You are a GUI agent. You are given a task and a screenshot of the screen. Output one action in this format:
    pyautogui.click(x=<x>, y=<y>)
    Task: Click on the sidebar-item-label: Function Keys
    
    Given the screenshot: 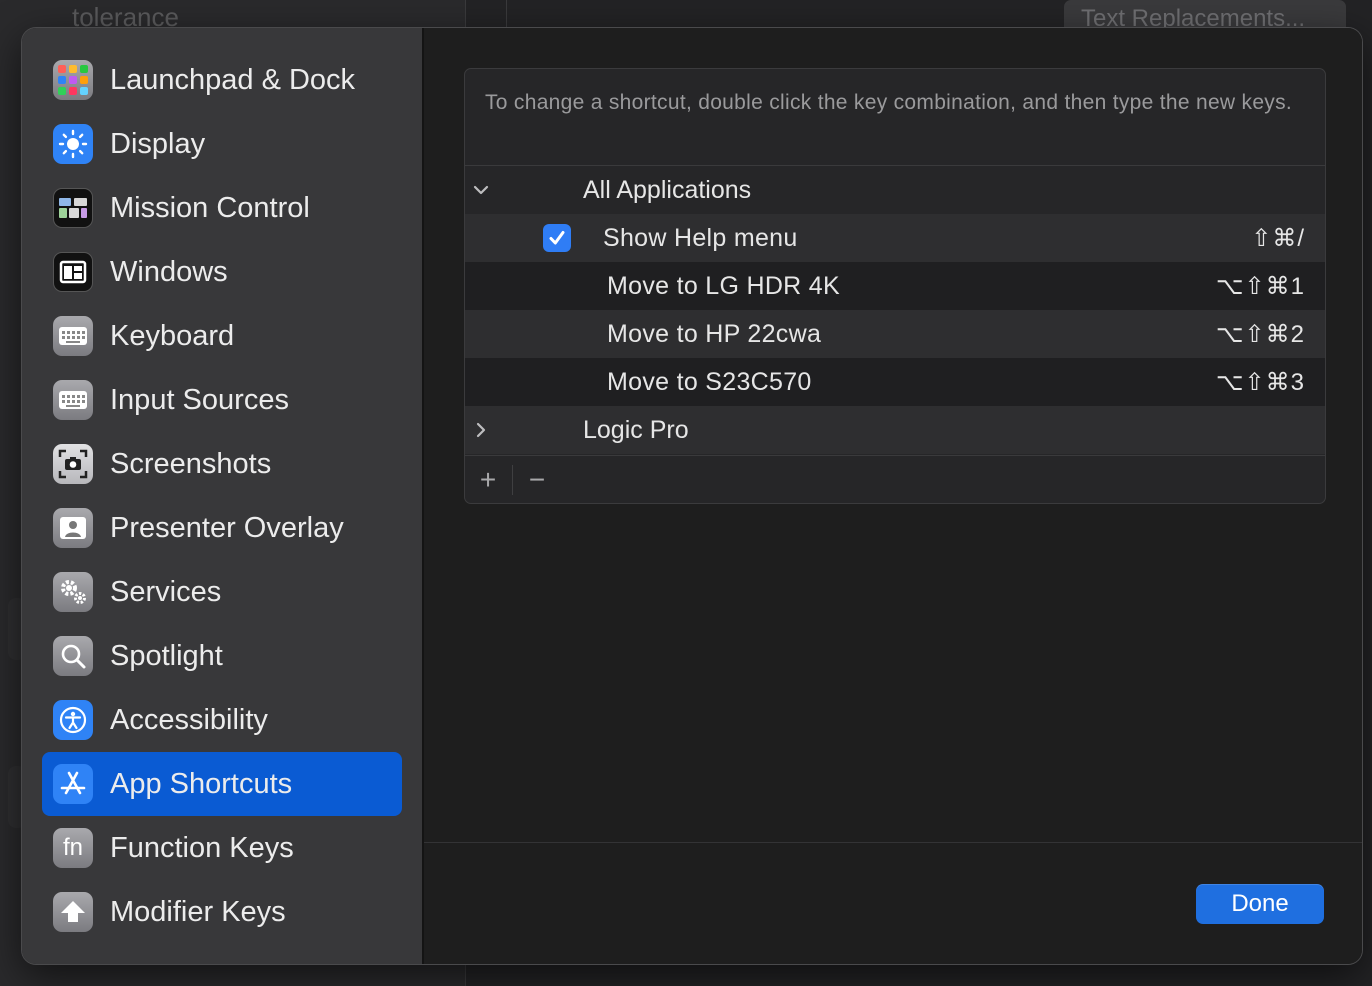 What is the action you would take?
    pyautogui.click(x=202, y=847)
    